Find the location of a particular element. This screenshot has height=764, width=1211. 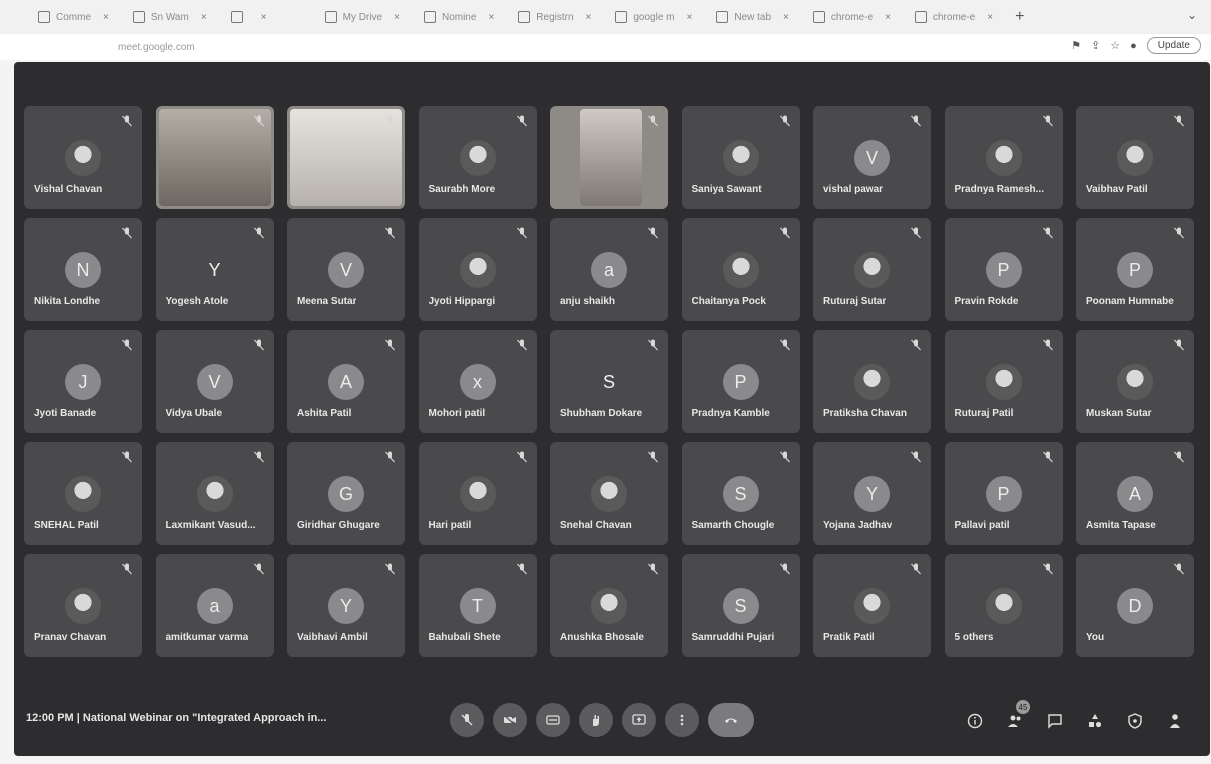

participant-tile: G Giridhar Ghugare is located at coordinates (346, 493).